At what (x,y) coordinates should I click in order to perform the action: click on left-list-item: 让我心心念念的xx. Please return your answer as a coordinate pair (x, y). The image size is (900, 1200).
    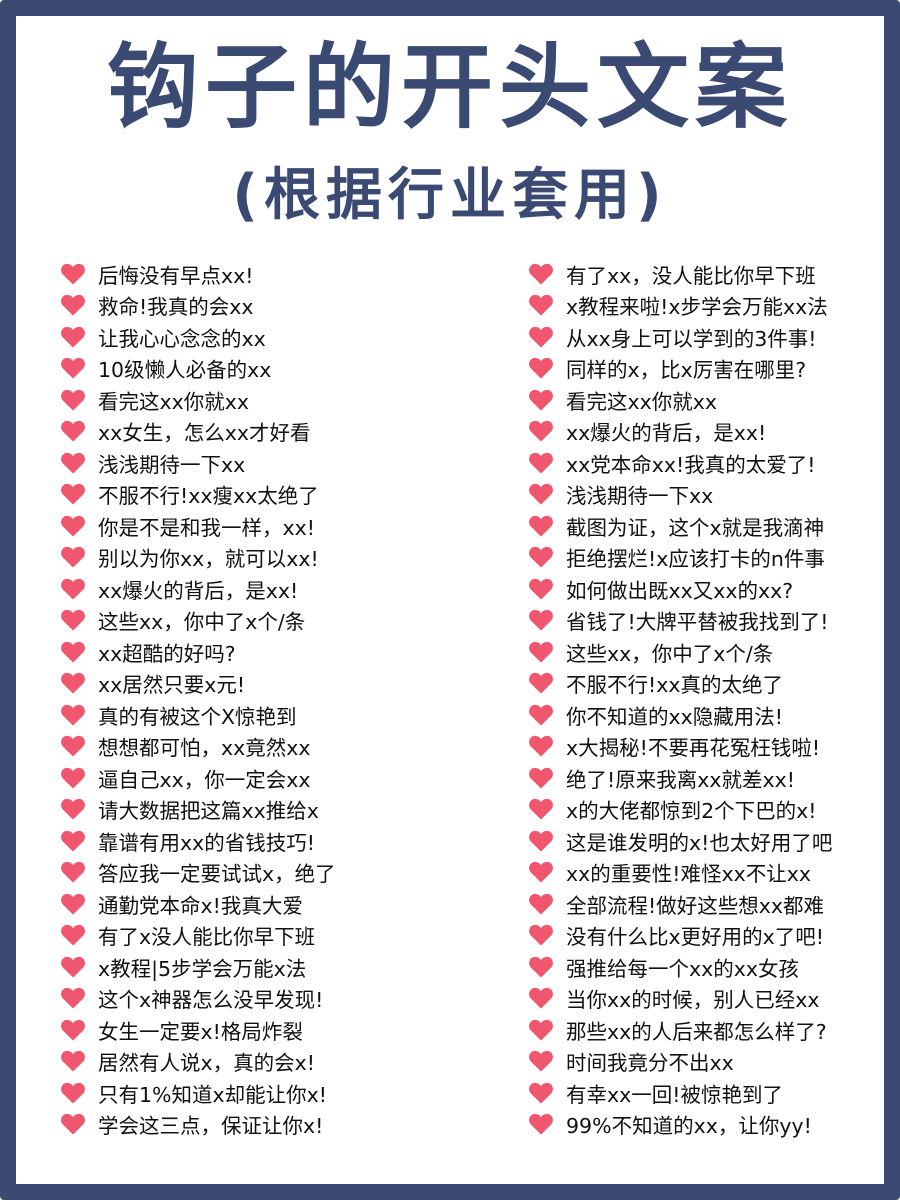
    Looking at the image, I should click on (260, 337).